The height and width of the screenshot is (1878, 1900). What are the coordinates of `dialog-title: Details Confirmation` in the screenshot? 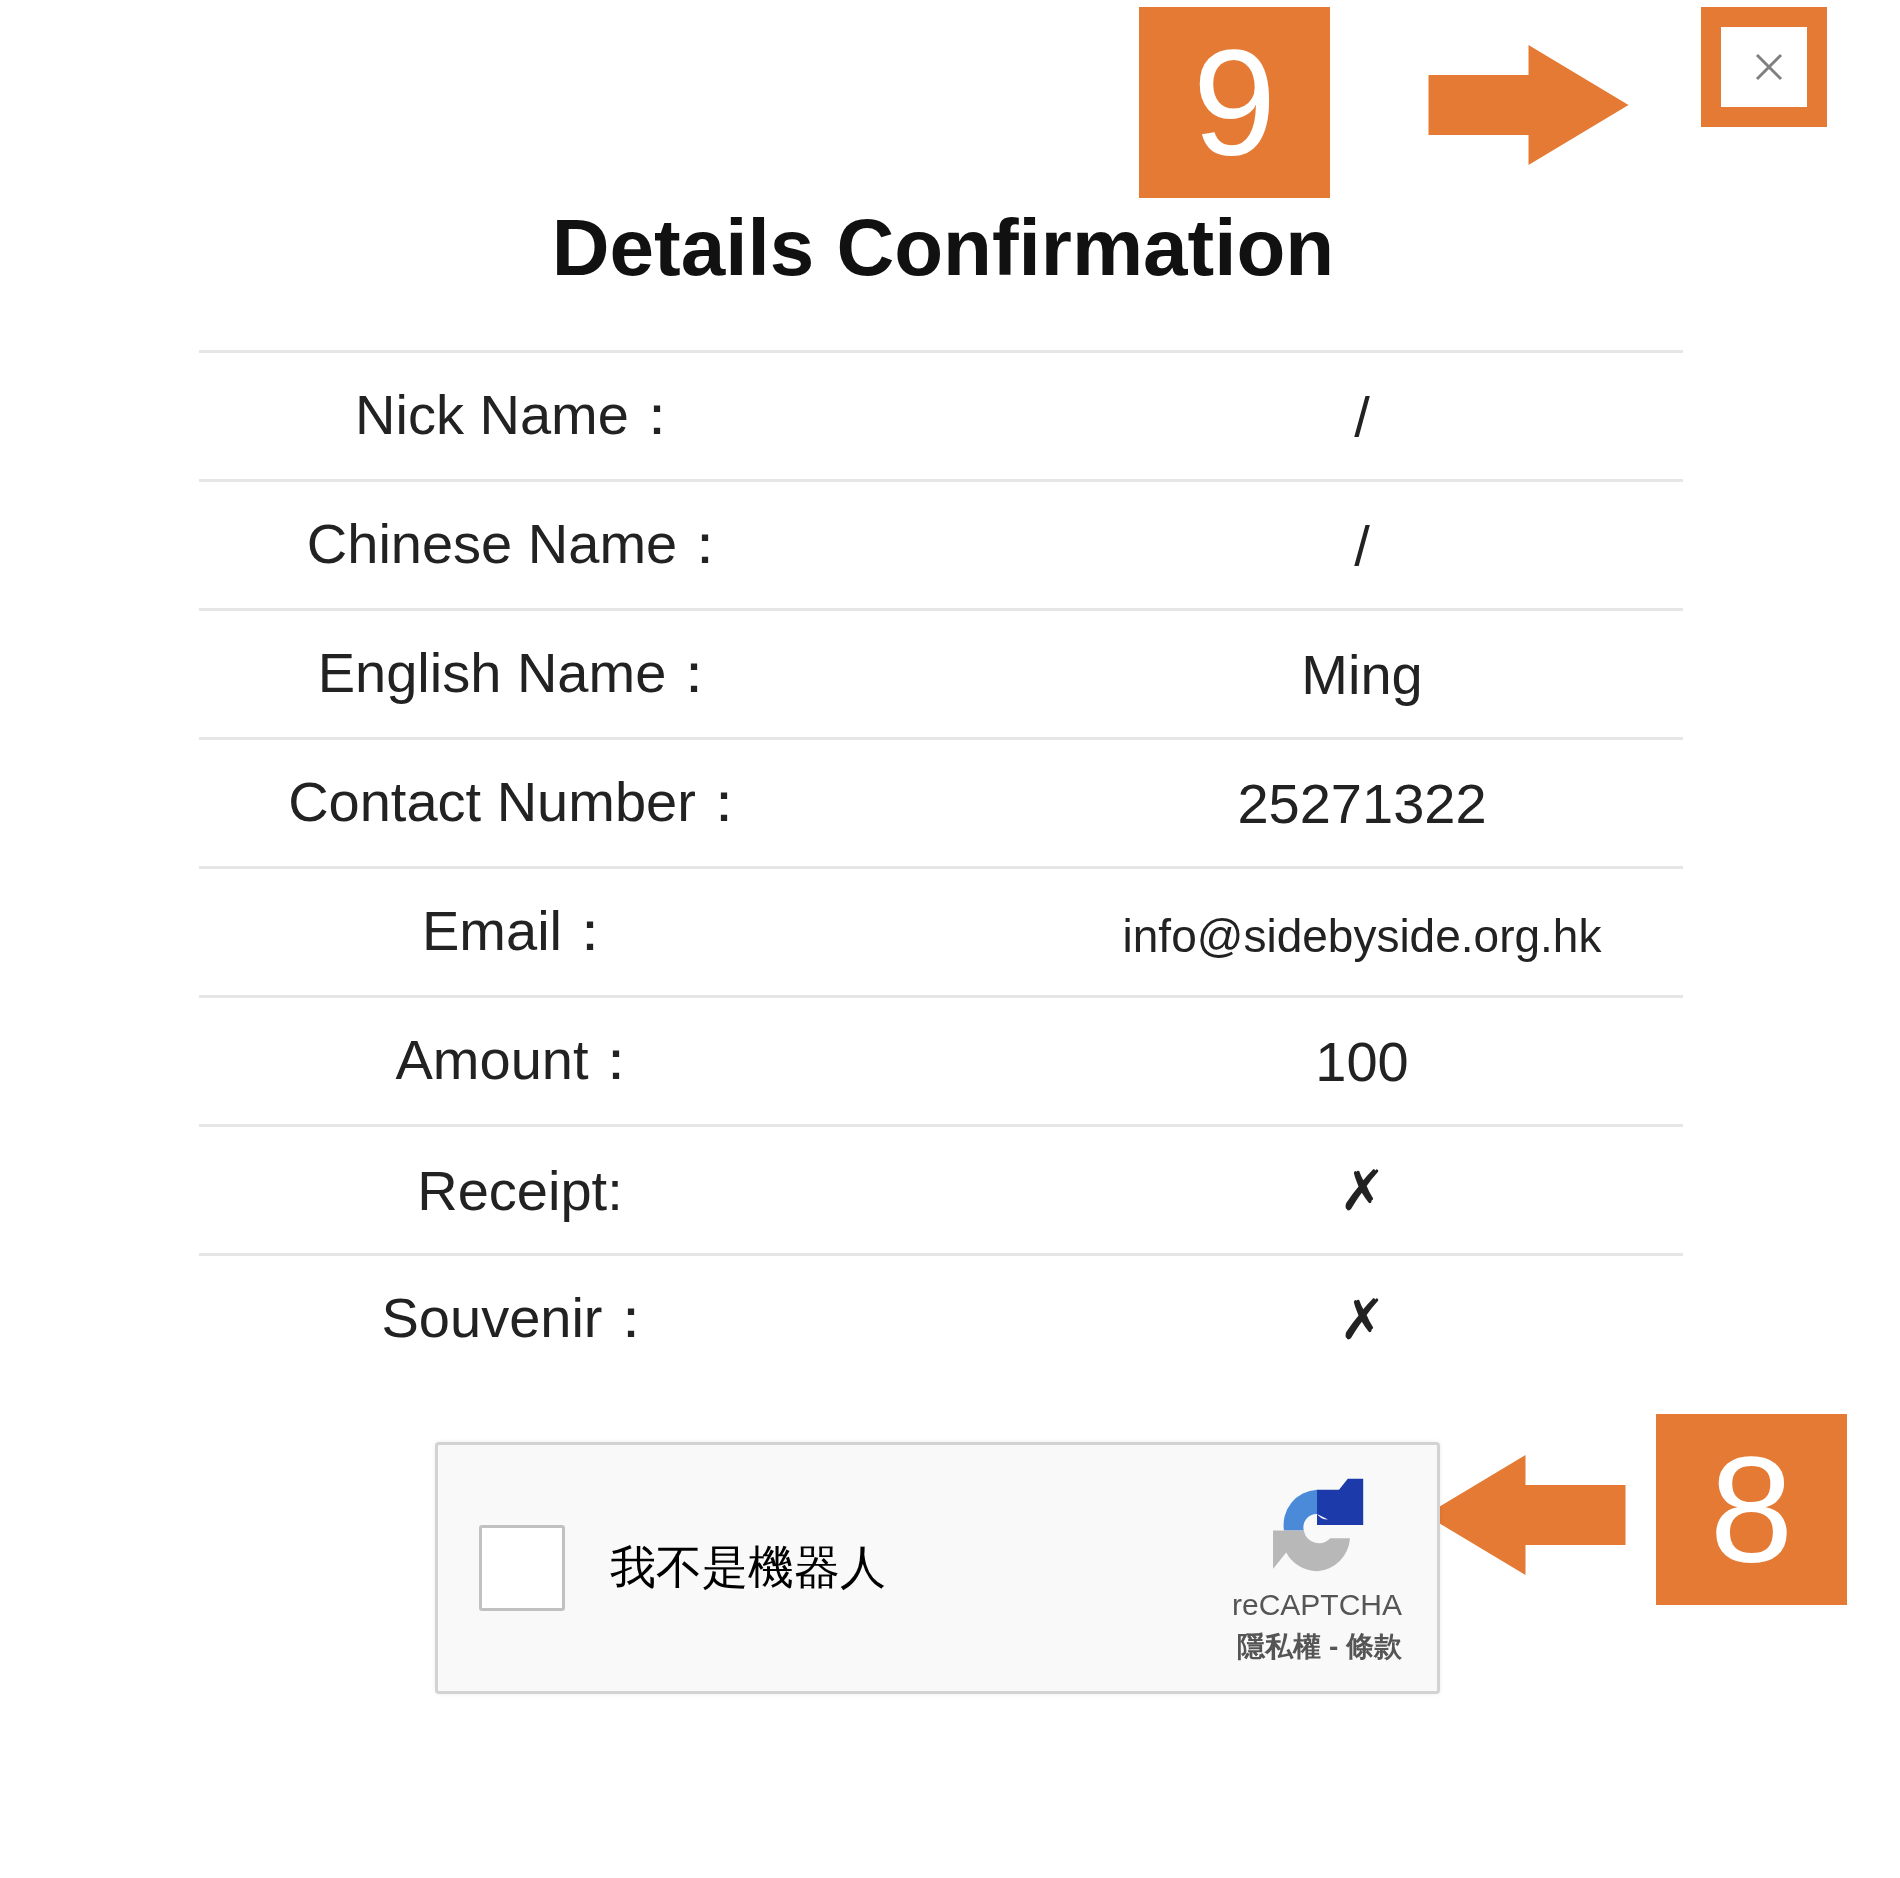 It's located at (943, 248).